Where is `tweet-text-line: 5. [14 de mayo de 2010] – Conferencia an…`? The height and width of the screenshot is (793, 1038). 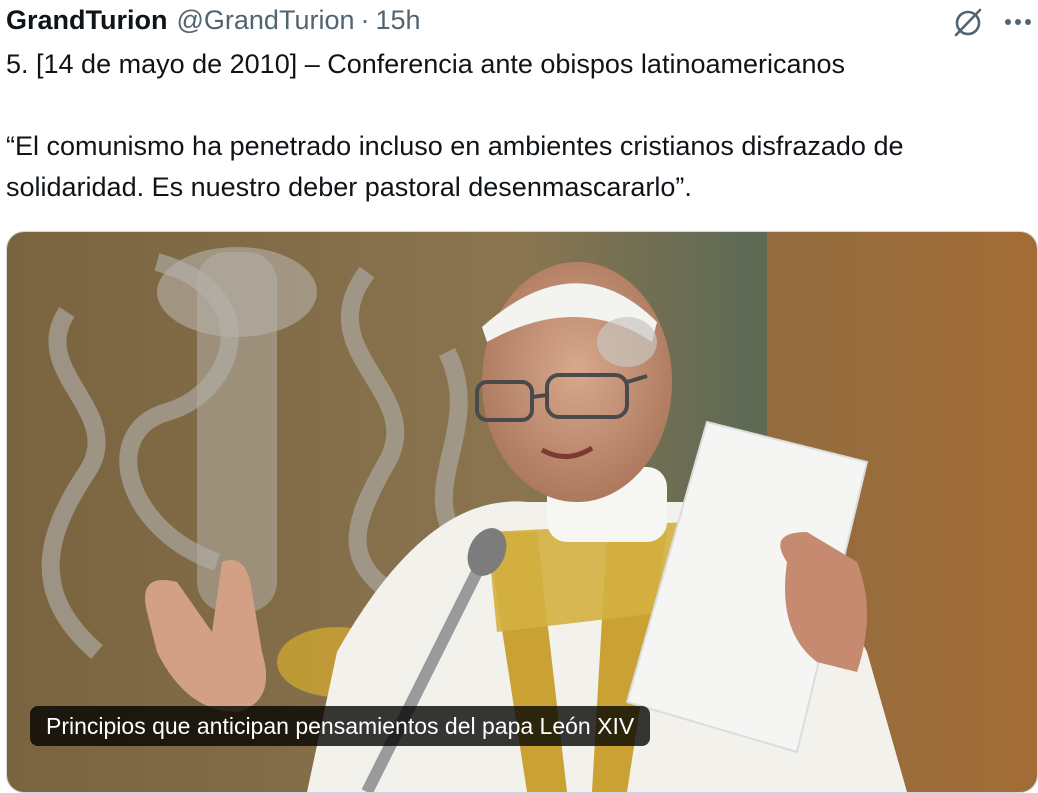
tweet-text-line: 5. [14 de mayo de 2010] – Conferencia an… is located at coordinates (426, 64).